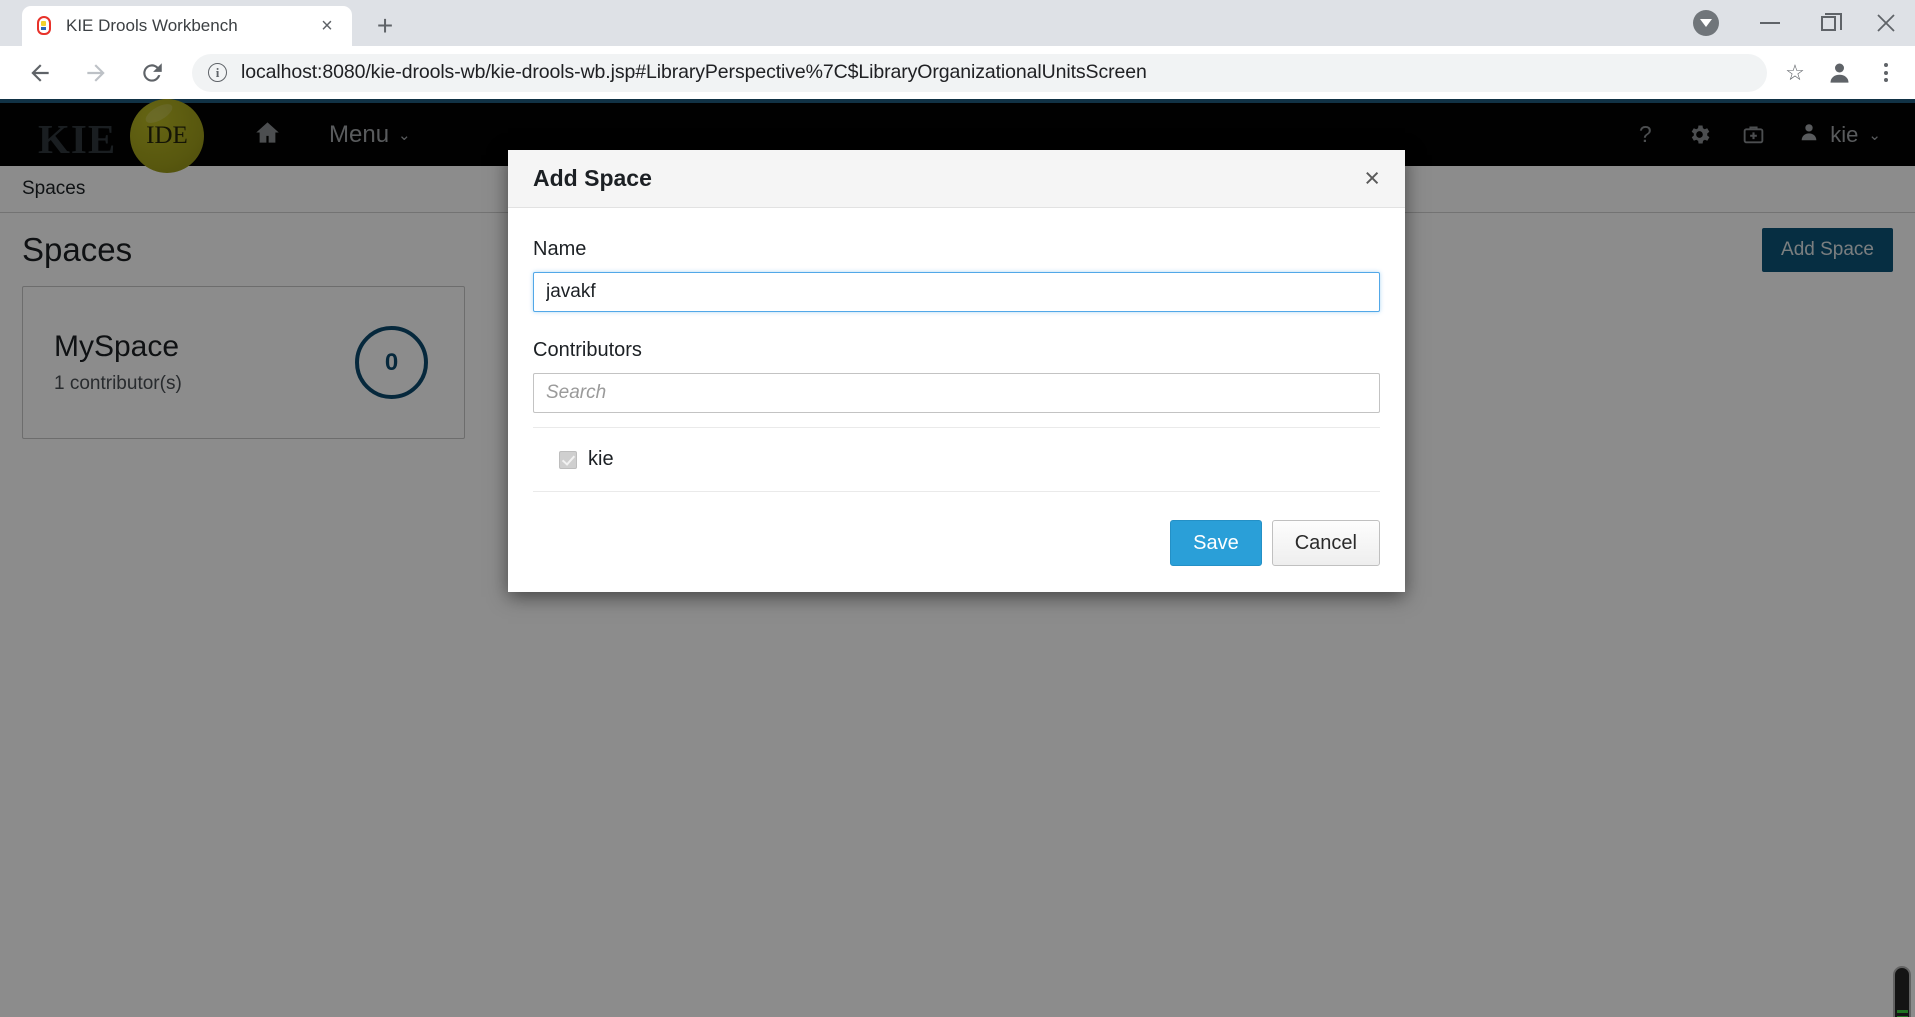 This screenshot has height=1017, width=1915. What do you see at coordinates (1886, 23) in the screenshot?
I see `close-window-button` at bounding box center [1886, 23].